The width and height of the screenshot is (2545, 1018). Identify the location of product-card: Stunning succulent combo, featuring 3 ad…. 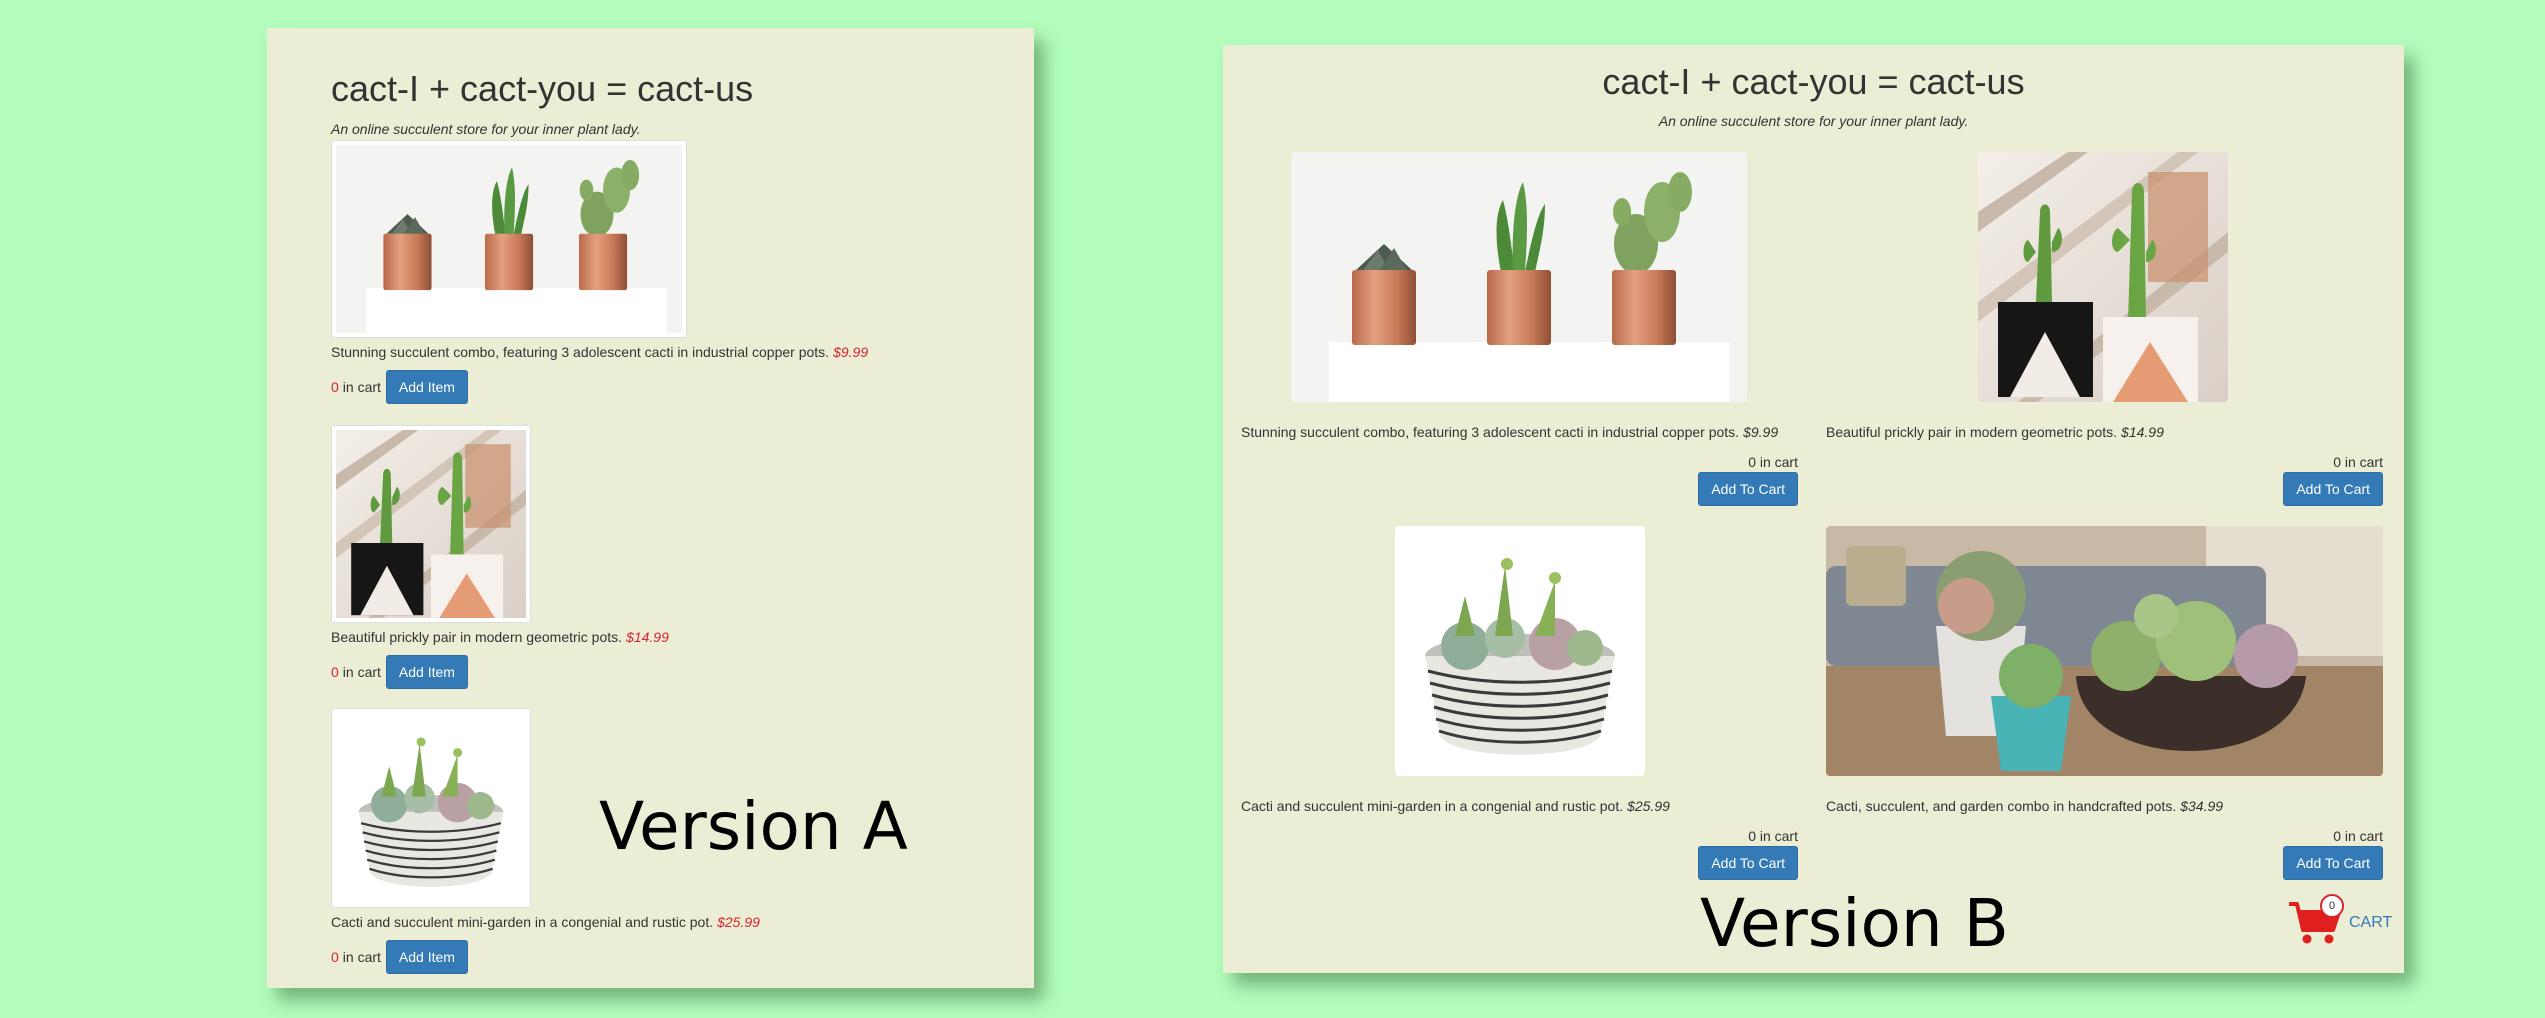
(1519, 332).